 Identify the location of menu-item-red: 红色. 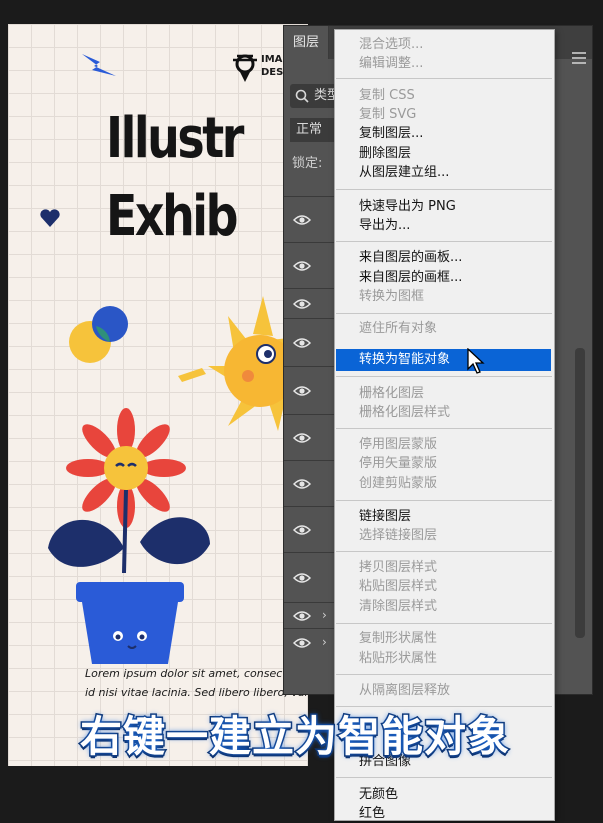
(372, 814).